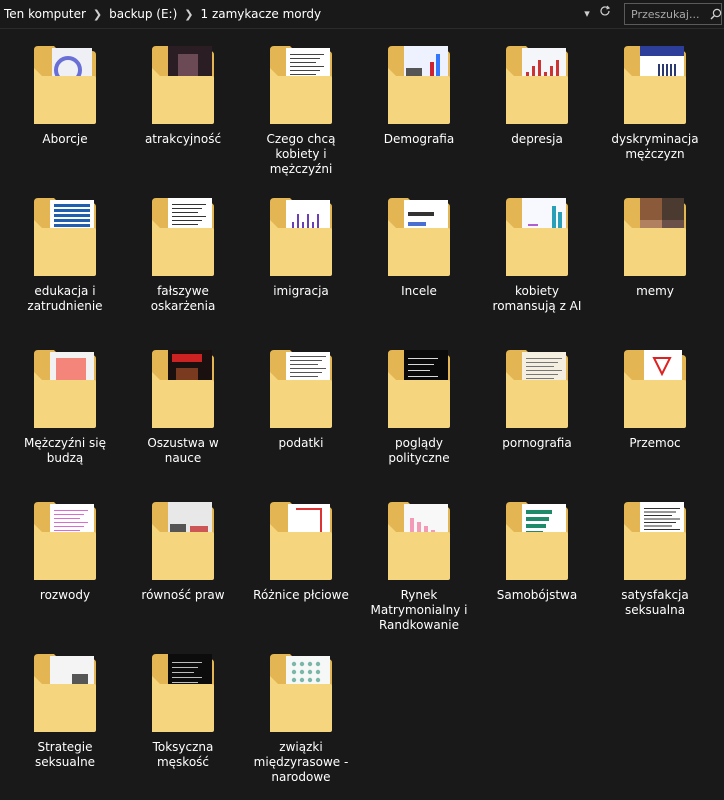 The width and height of the screenshot is (724, 800). I want to click on folder-item-9: Incele, so click(419, 268).